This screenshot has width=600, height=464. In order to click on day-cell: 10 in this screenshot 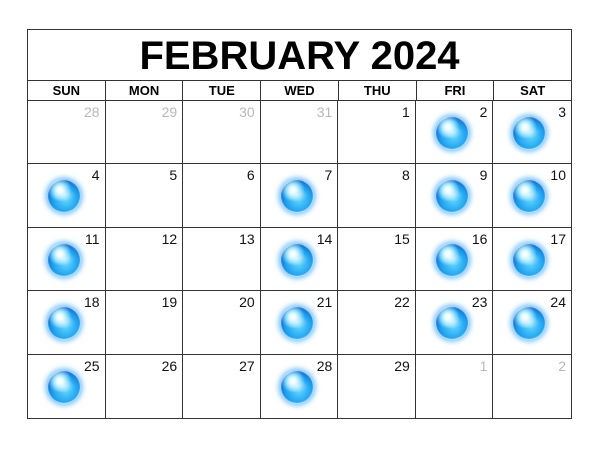, I will do `click(532, 196)`.